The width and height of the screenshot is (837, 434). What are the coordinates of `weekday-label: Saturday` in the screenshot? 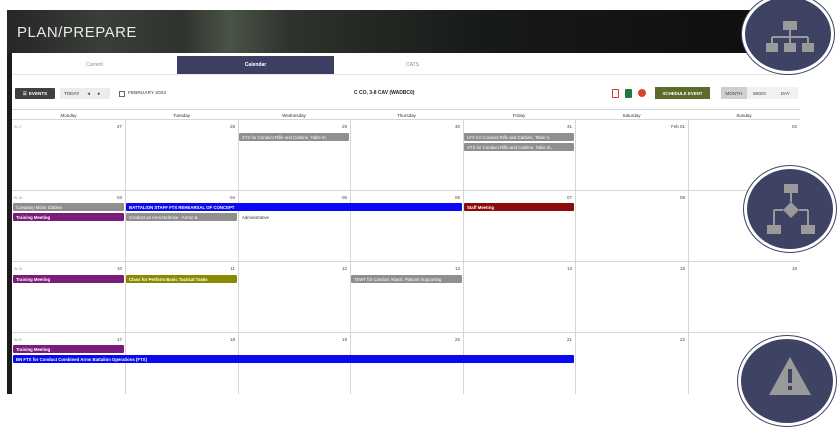 It's located at (631, 115).